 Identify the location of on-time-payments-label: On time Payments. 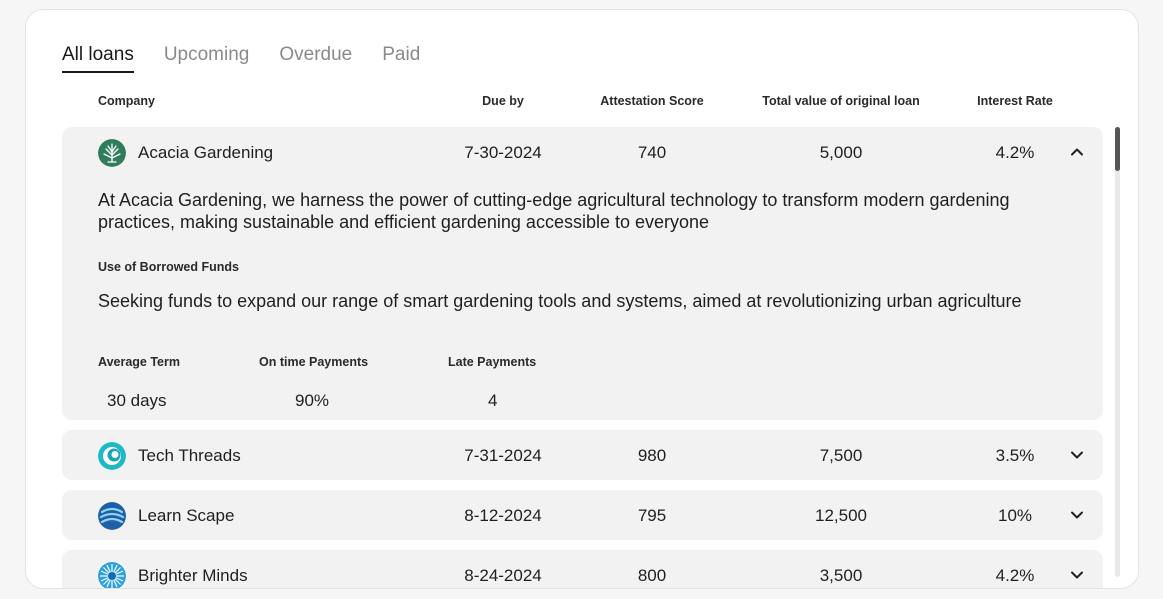
(314, 362).